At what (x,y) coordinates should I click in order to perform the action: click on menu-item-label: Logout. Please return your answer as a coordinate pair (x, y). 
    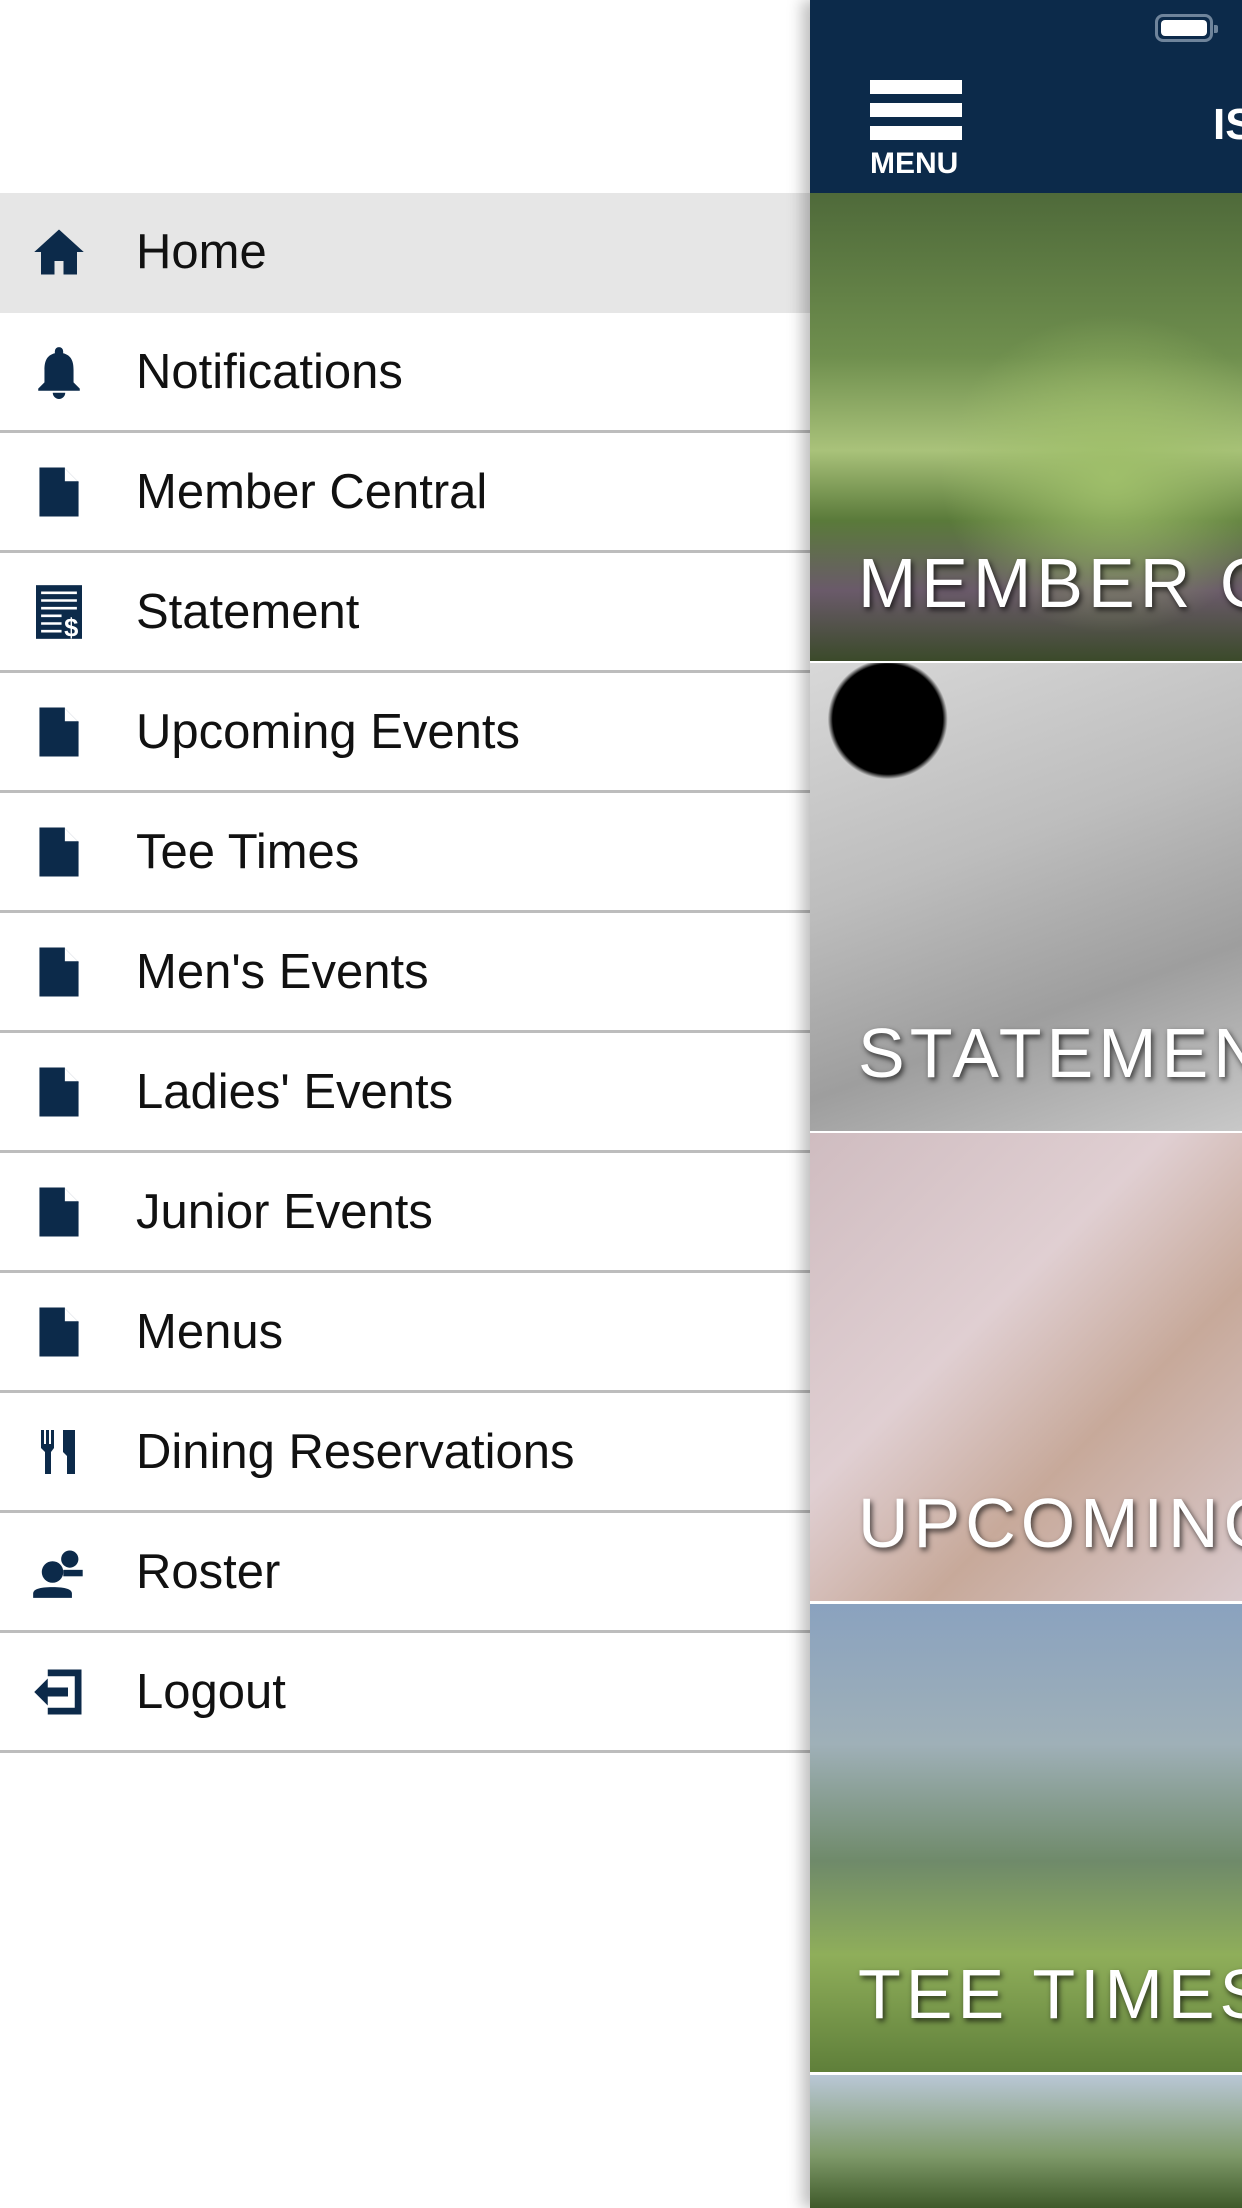
    Looking at the image, I should click on (211, 1691).